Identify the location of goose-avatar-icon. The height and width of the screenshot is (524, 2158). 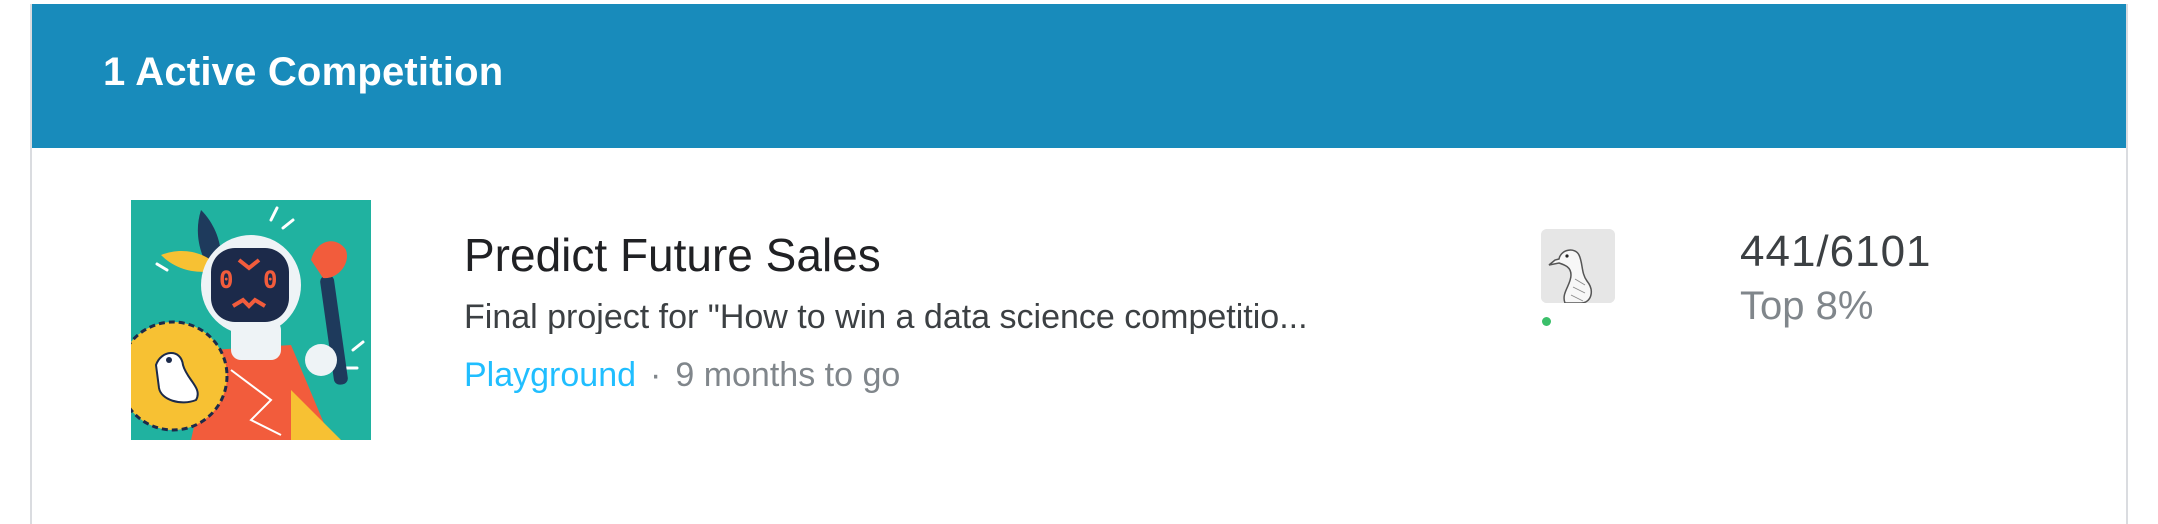
(1578, 266).